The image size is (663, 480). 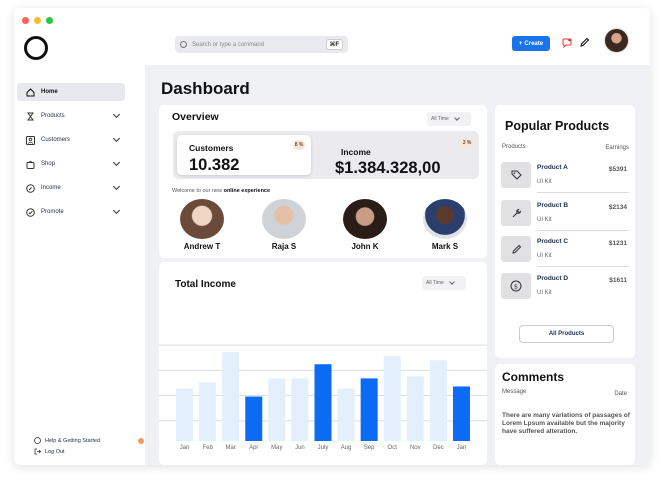 I want to click on product-name: Product A, so click(x=552, y=167).